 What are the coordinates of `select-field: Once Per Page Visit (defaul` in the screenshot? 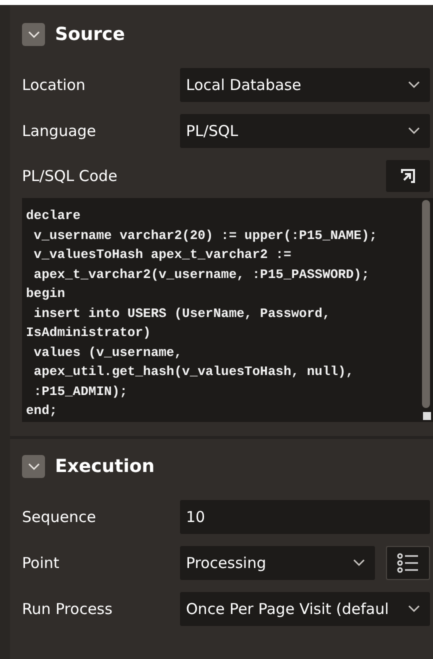 It's located at (305, 609).